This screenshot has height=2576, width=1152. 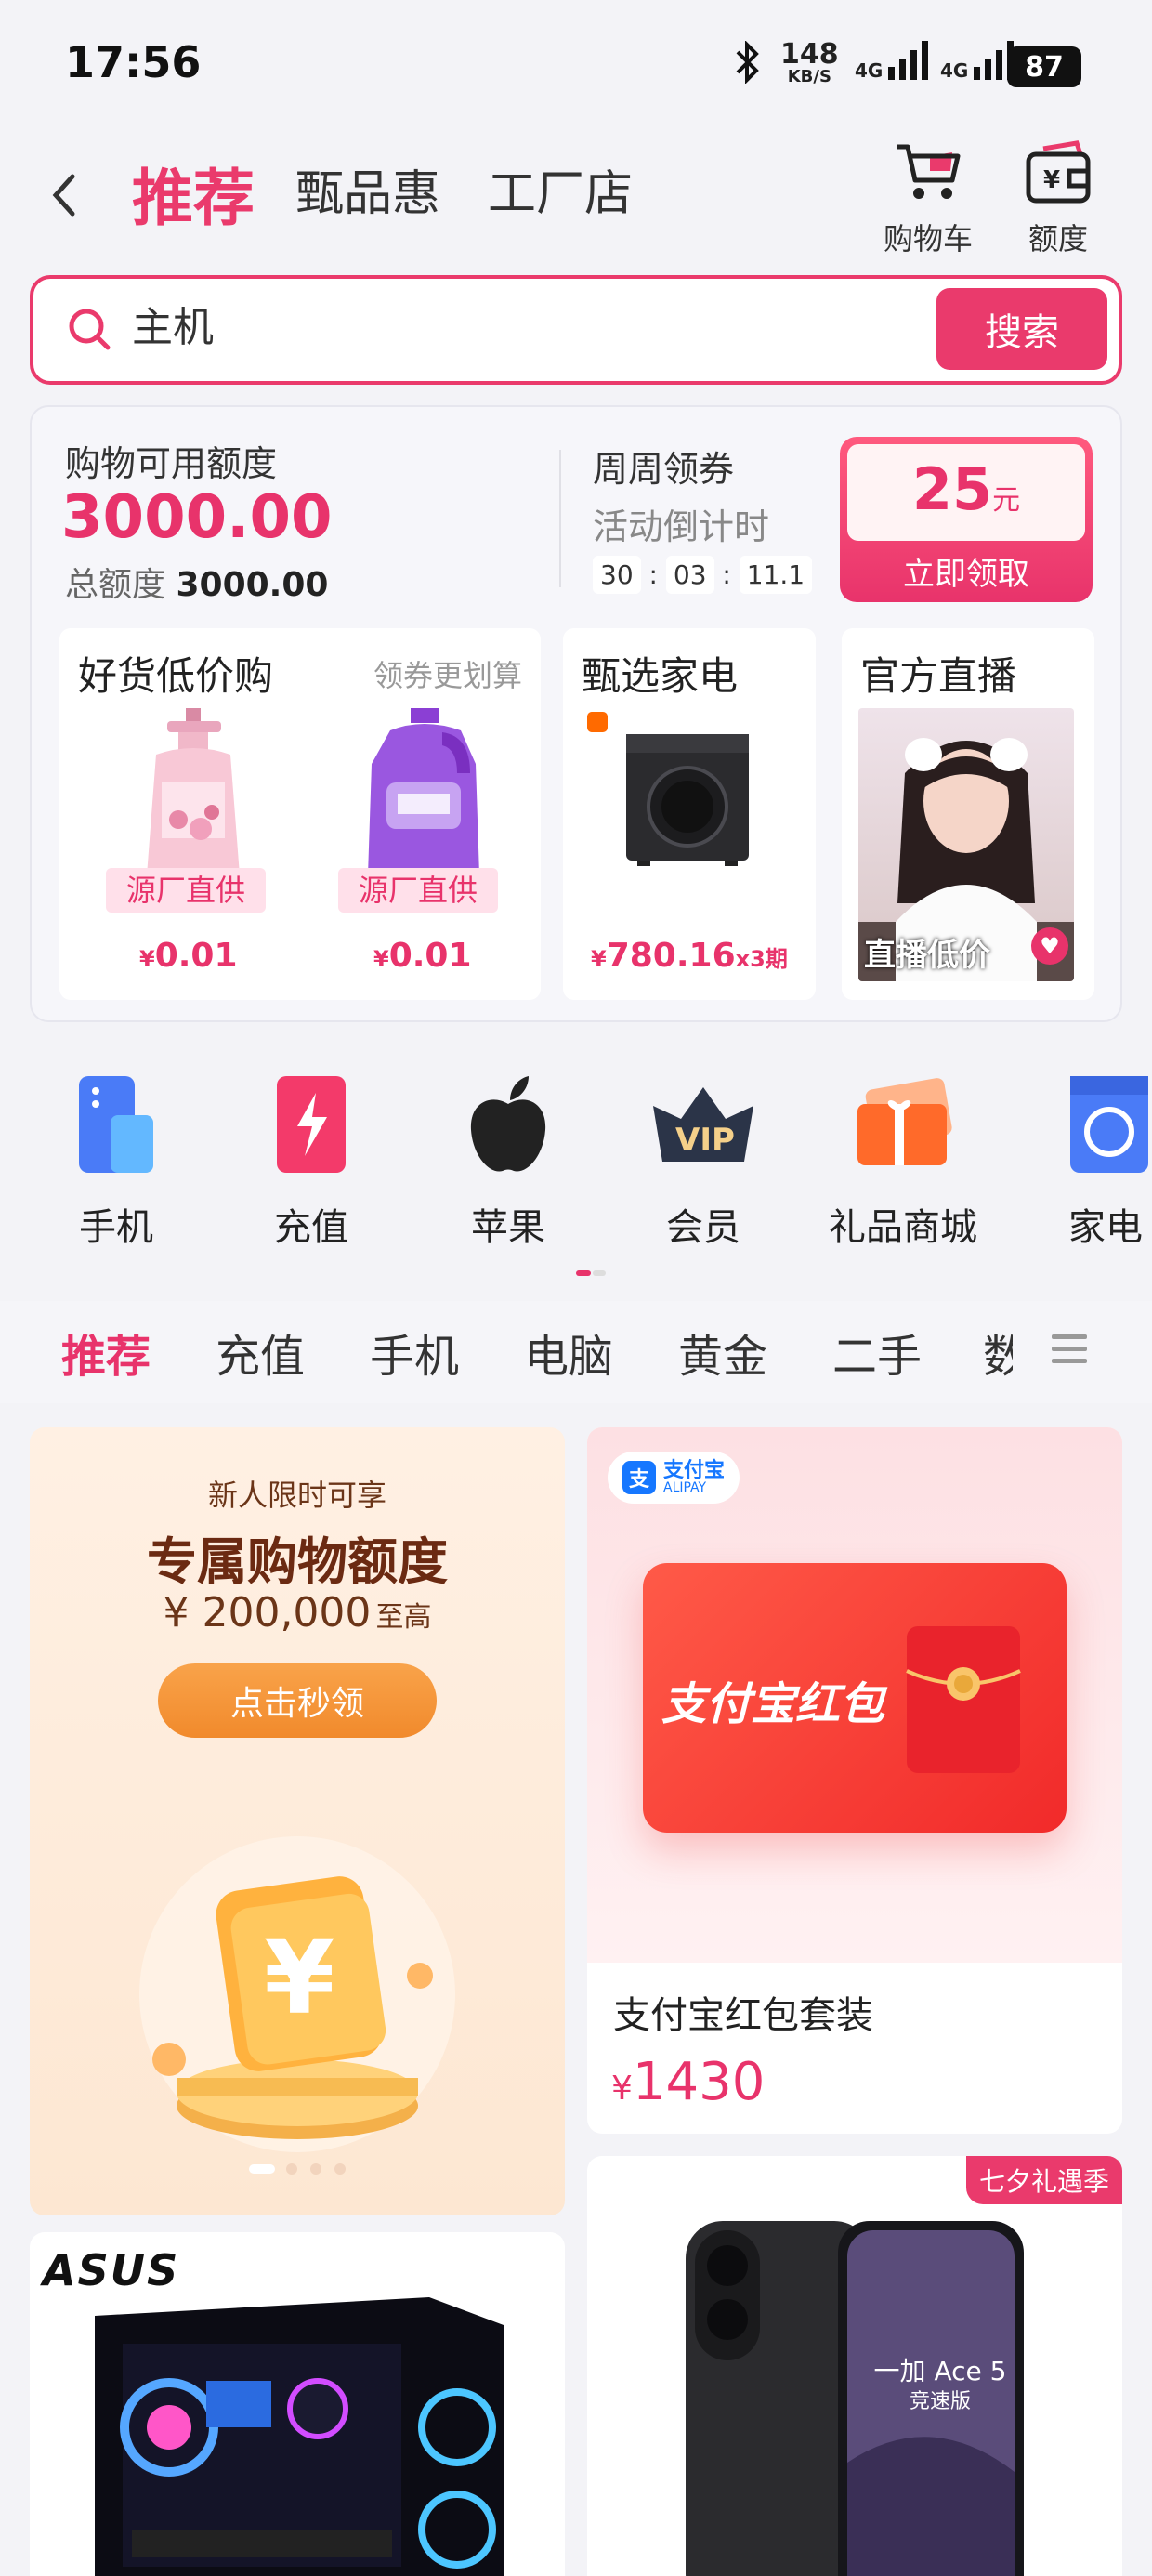 I want to click on new-user-banner: 新人限时可享 专属购物额度 ¥ 200,000 至高 点击秒领 ¥, so click(x=297, y=1821).